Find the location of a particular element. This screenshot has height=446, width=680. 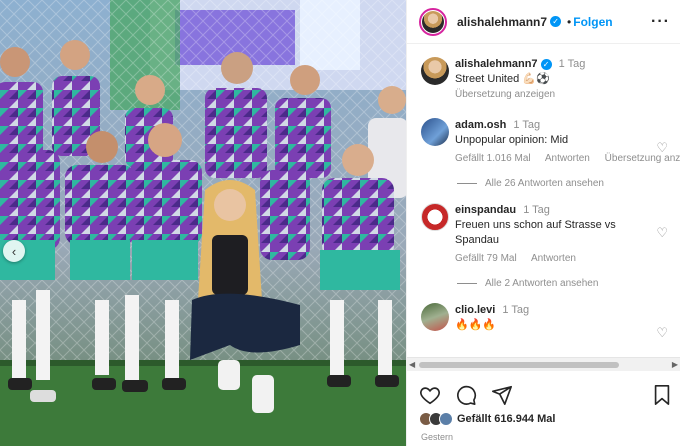

likes-count: Gefällt 616.944 Mal is located at coordinates (506, 419).